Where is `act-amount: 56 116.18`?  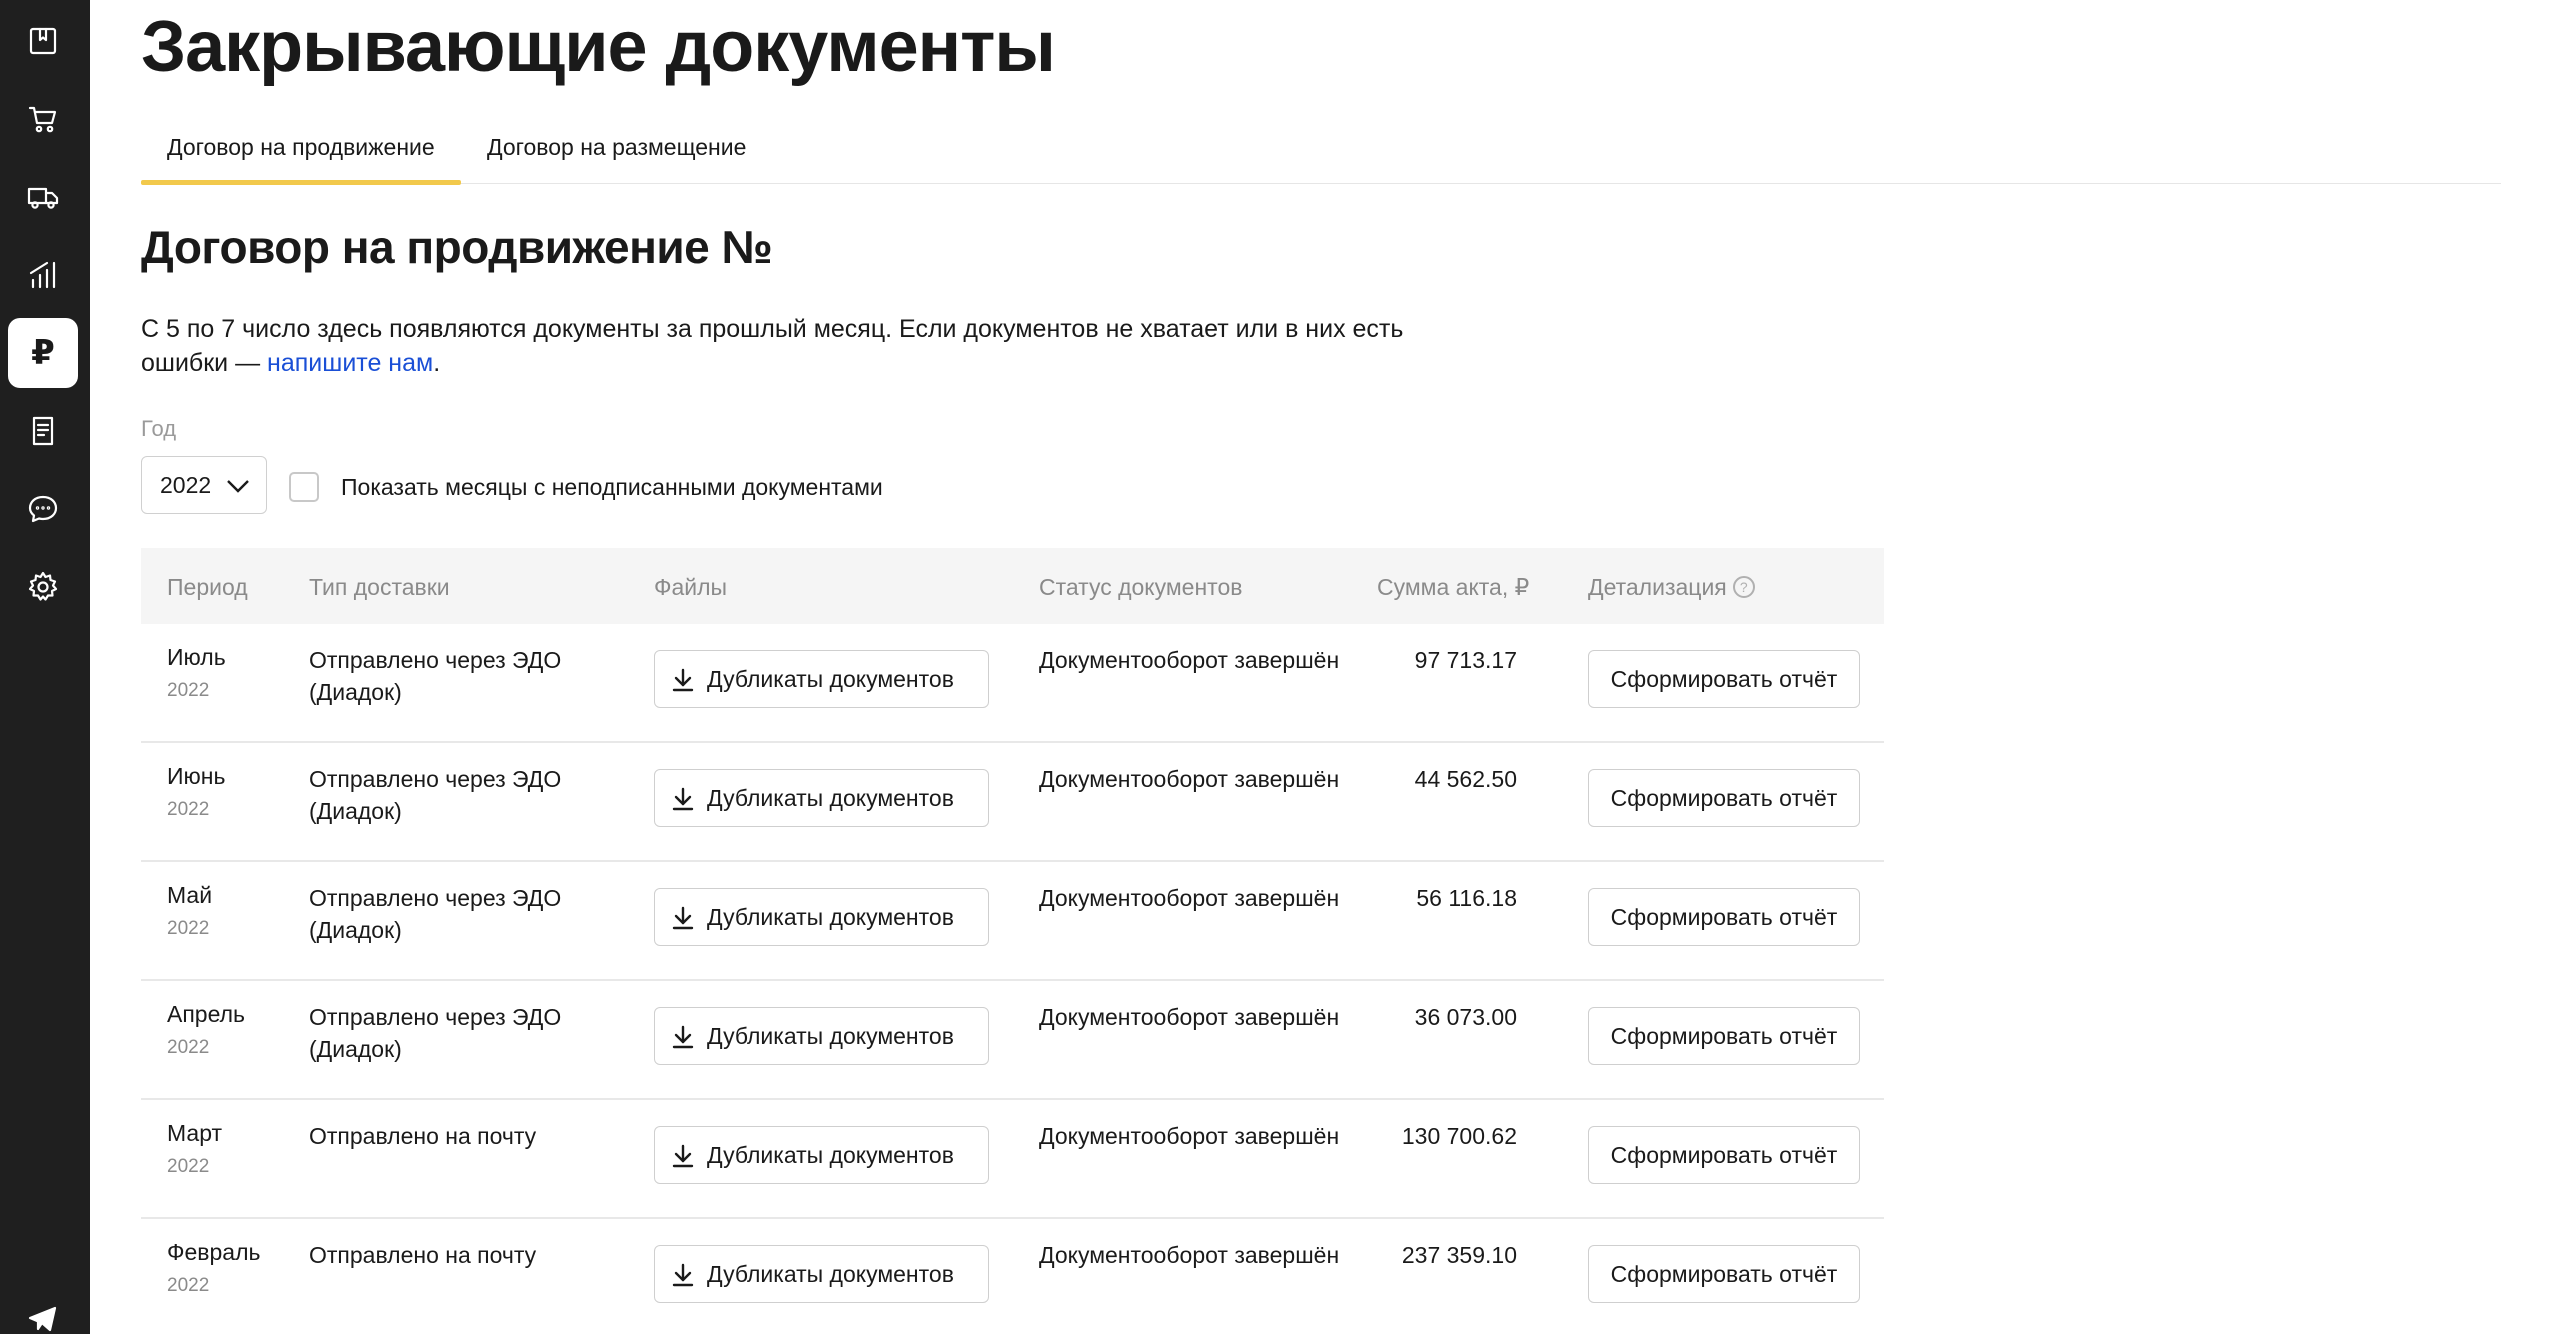
act-amount: 56 116.18 is located at coordinates (1466, 898).